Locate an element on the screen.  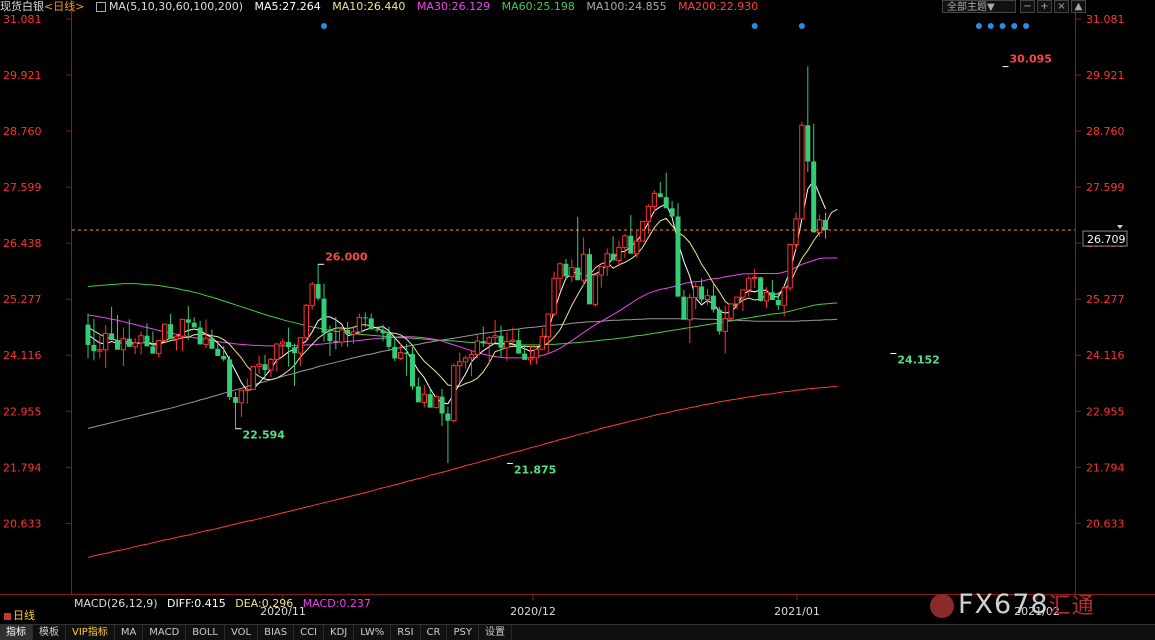
tab-1: 模板 is located at coordinates (49, 632).